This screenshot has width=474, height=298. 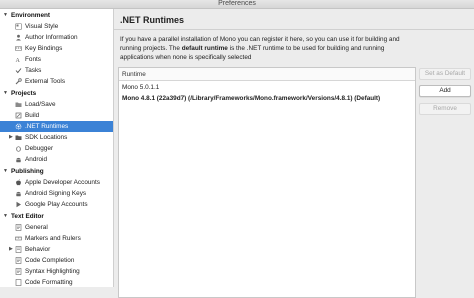 I want to click on sidebar-item-label: Apple Developer Accounts, so click(x=62, y=182).